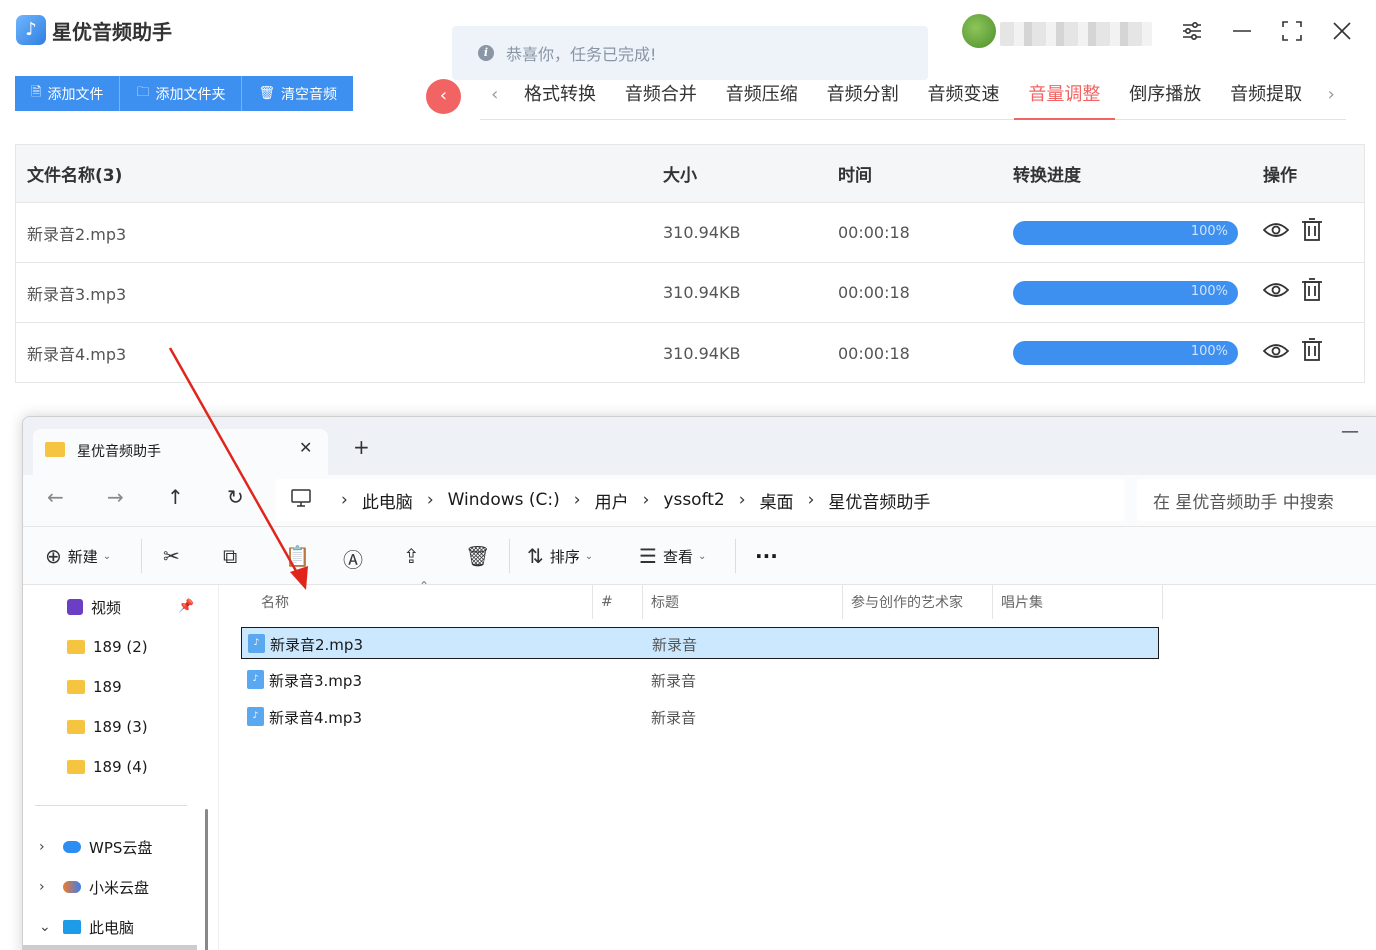 This screenshot has height=950, width=1376. What do you see at coordinates (175, 497) in the screenshot?
I see `up-arrow-icon: ↑` at bounding box center [175, 497].